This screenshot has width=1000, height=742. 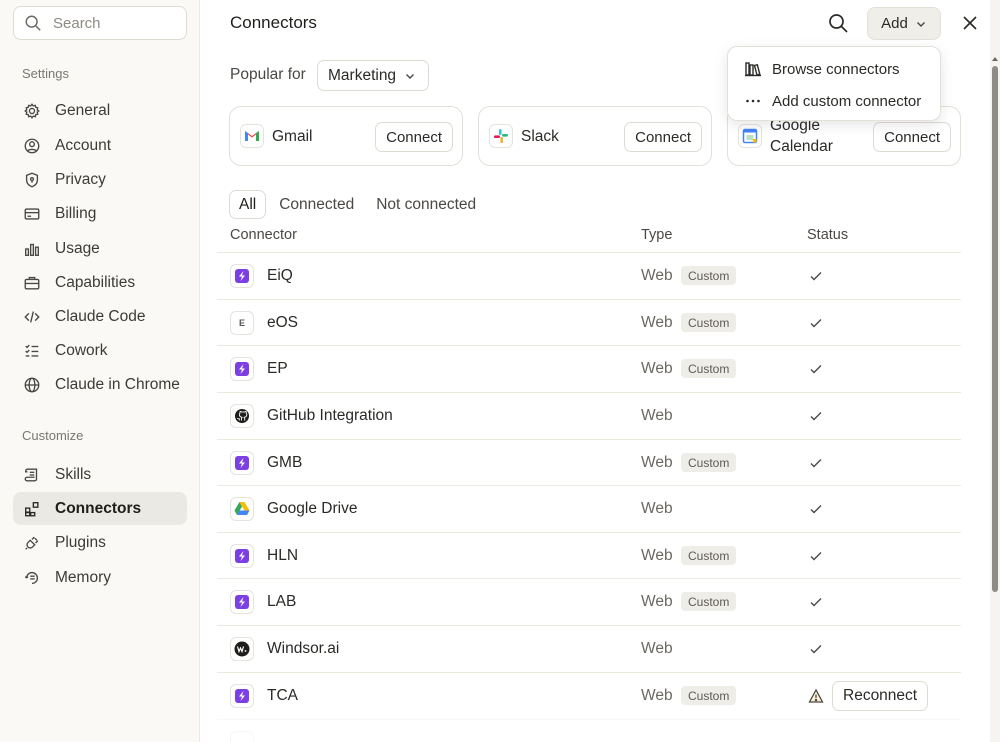 I want to click on popular-category-select: Marketing, so click(x=373, y=75).